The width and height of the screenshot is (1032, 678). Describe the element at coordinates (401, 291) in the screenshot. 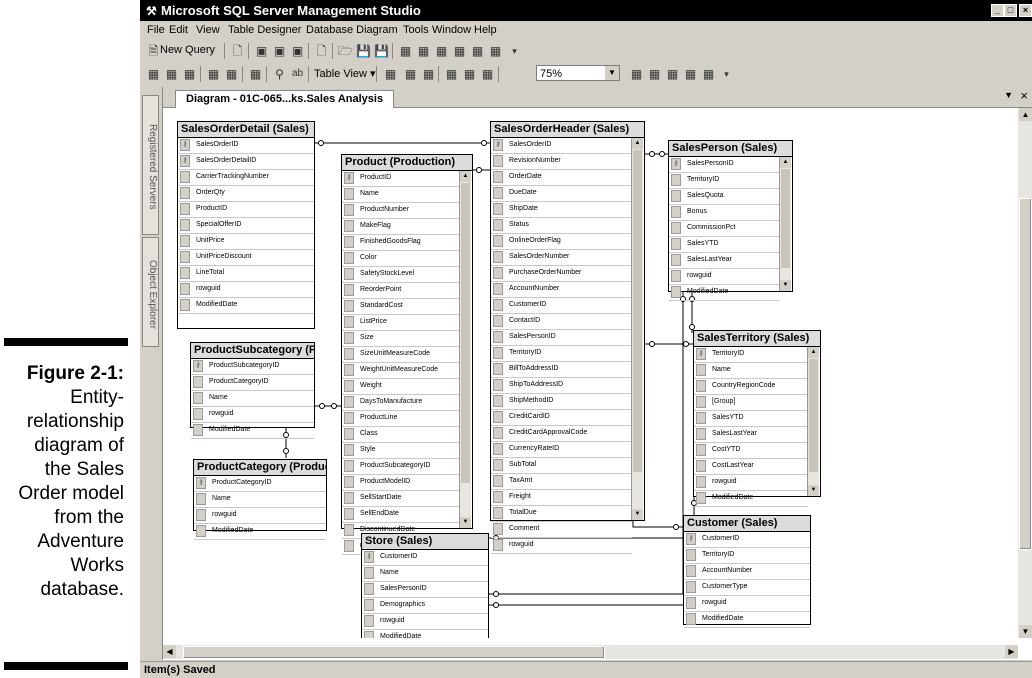

I see `column-row: ReorderPoint` at that location.